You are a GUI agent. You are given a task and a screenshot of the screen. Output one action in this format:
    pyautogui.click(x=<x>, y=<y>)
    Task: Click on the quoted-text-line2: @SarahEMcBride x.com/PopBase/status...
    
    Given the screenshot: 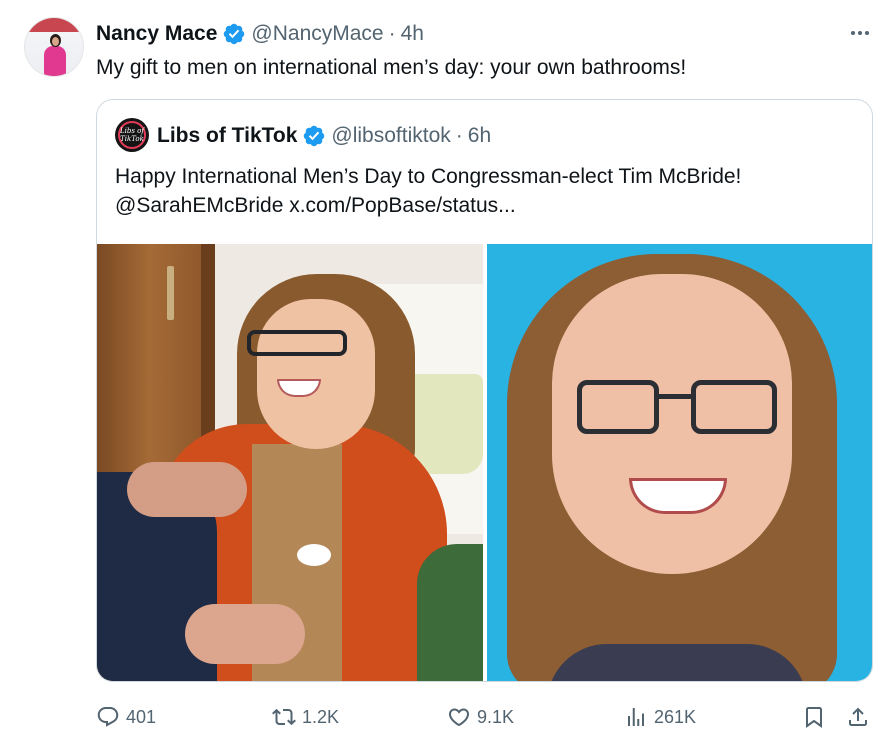 What is the action you would take?
    pyautogui.click(x=428, y=205)
    